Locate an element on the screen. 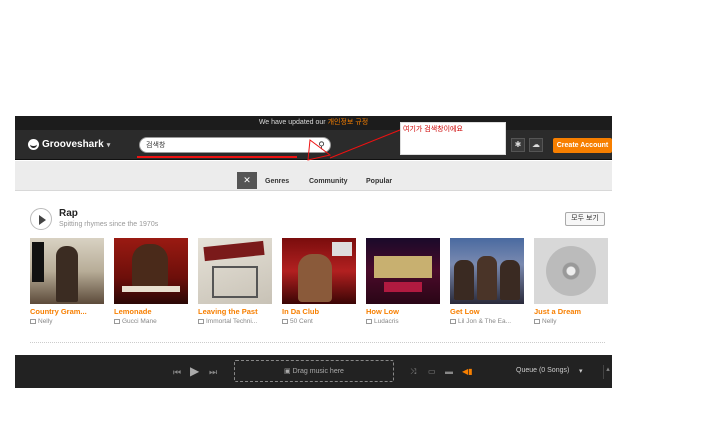 This screenshot has height=421, width=720. search-box: ⚲ is located at coordinates (235, 145).